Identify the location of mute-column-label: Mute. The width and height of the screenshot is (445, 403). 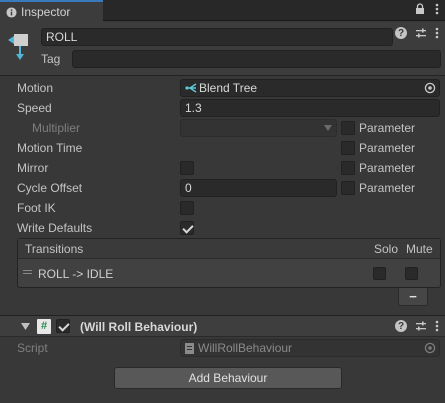
(419, 249).